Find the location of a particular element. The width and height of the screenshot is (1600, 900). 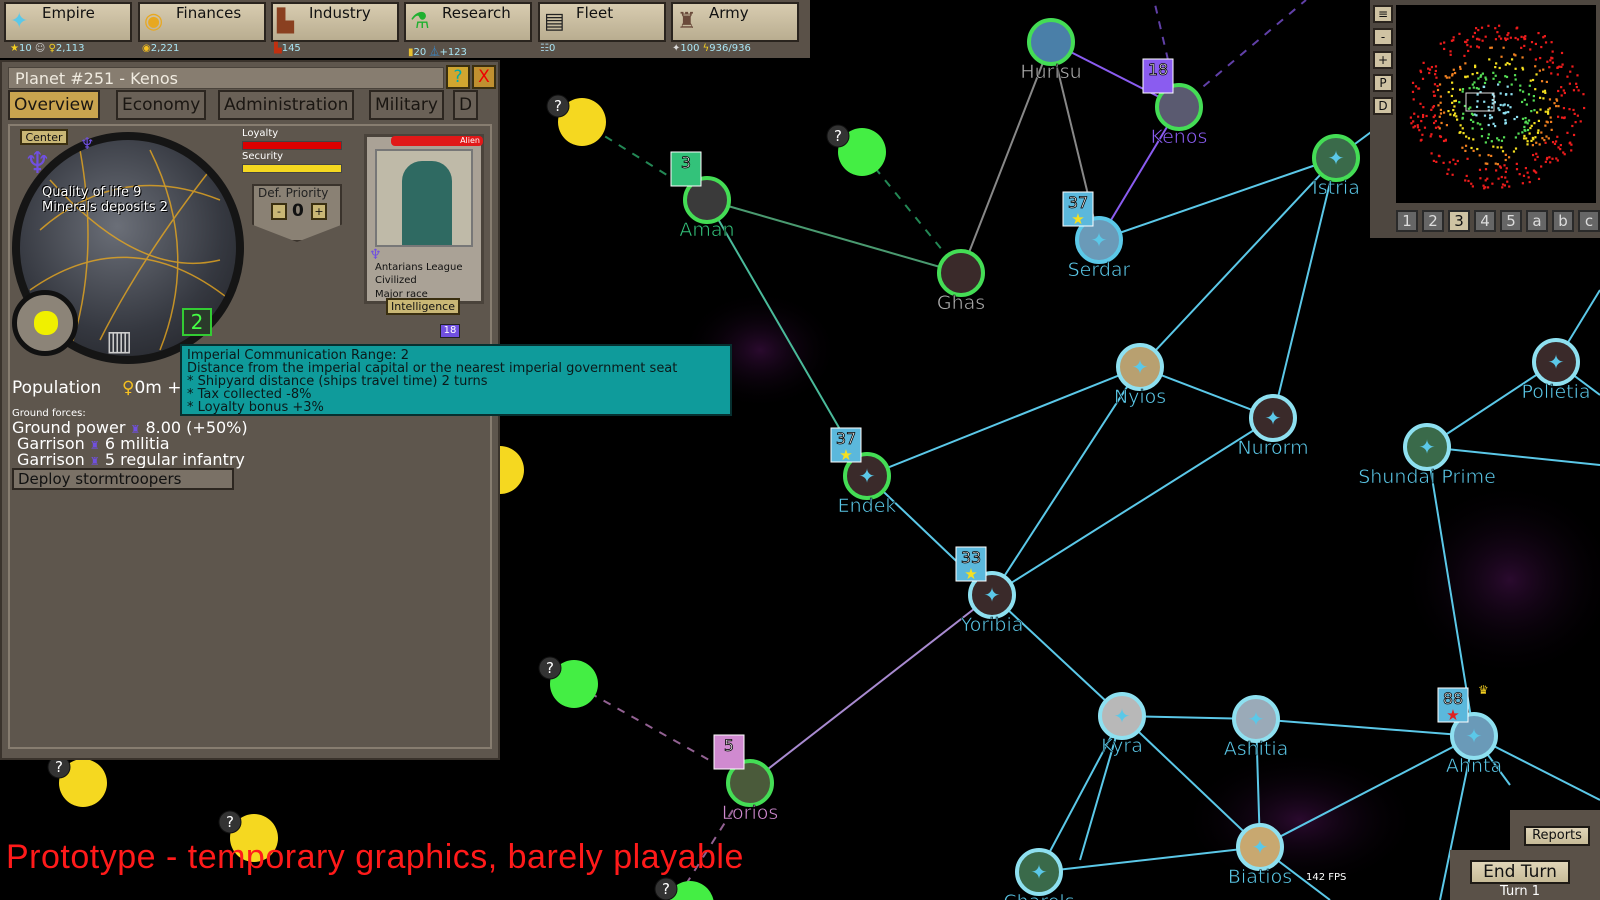

tab-fleet: ▤ Fleet is located at coordinates (602, 22).